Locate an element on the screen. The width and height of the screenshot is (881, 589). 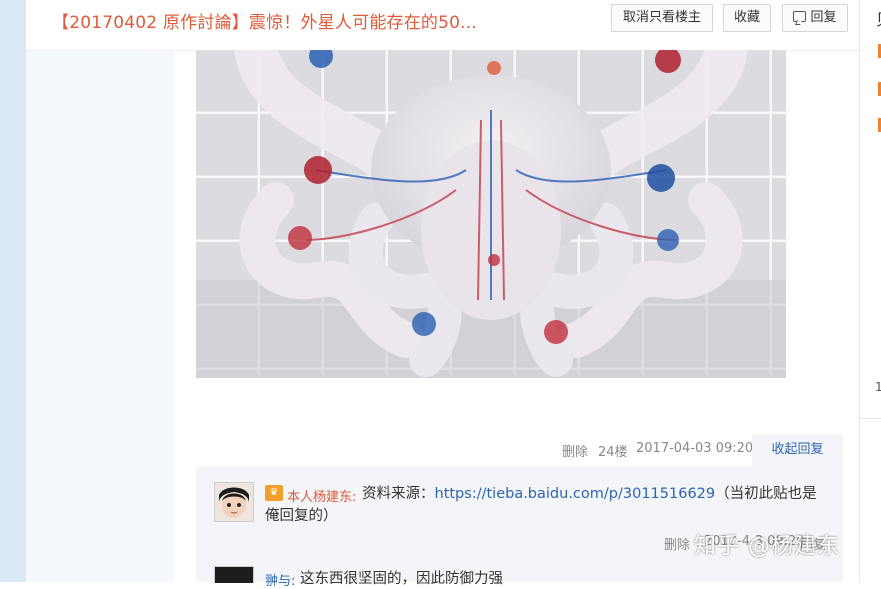
post-floor-number: 24楼 is located at coordinates (613, 452).